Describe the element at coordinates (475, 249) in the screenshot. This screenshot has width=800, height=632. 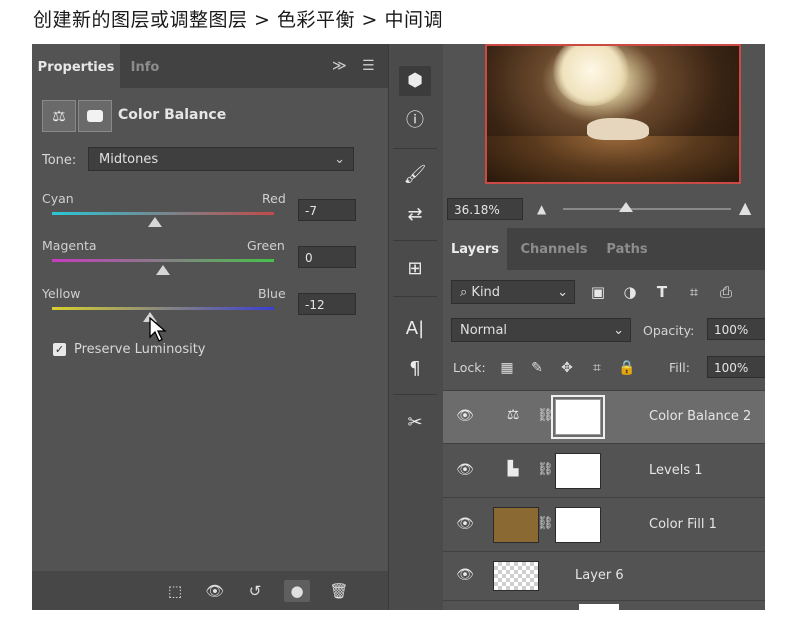
I see `tab-layers: Layers` at that location.